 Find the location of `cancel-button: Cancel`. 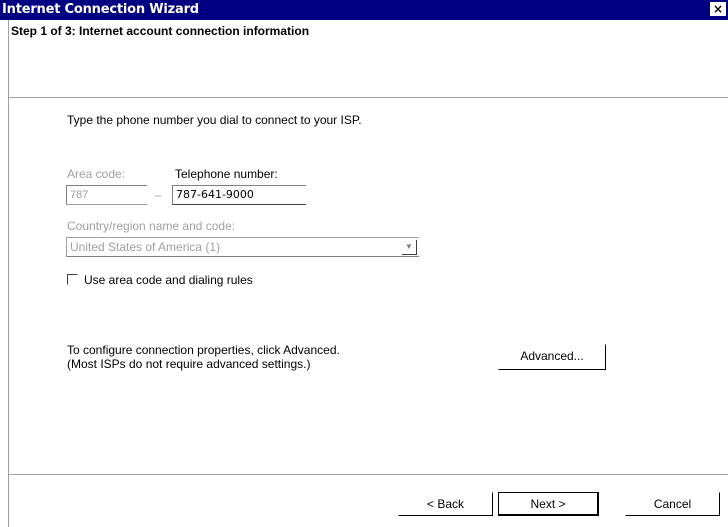

cancel-button: Cancel is located at coordinates (672, 504).